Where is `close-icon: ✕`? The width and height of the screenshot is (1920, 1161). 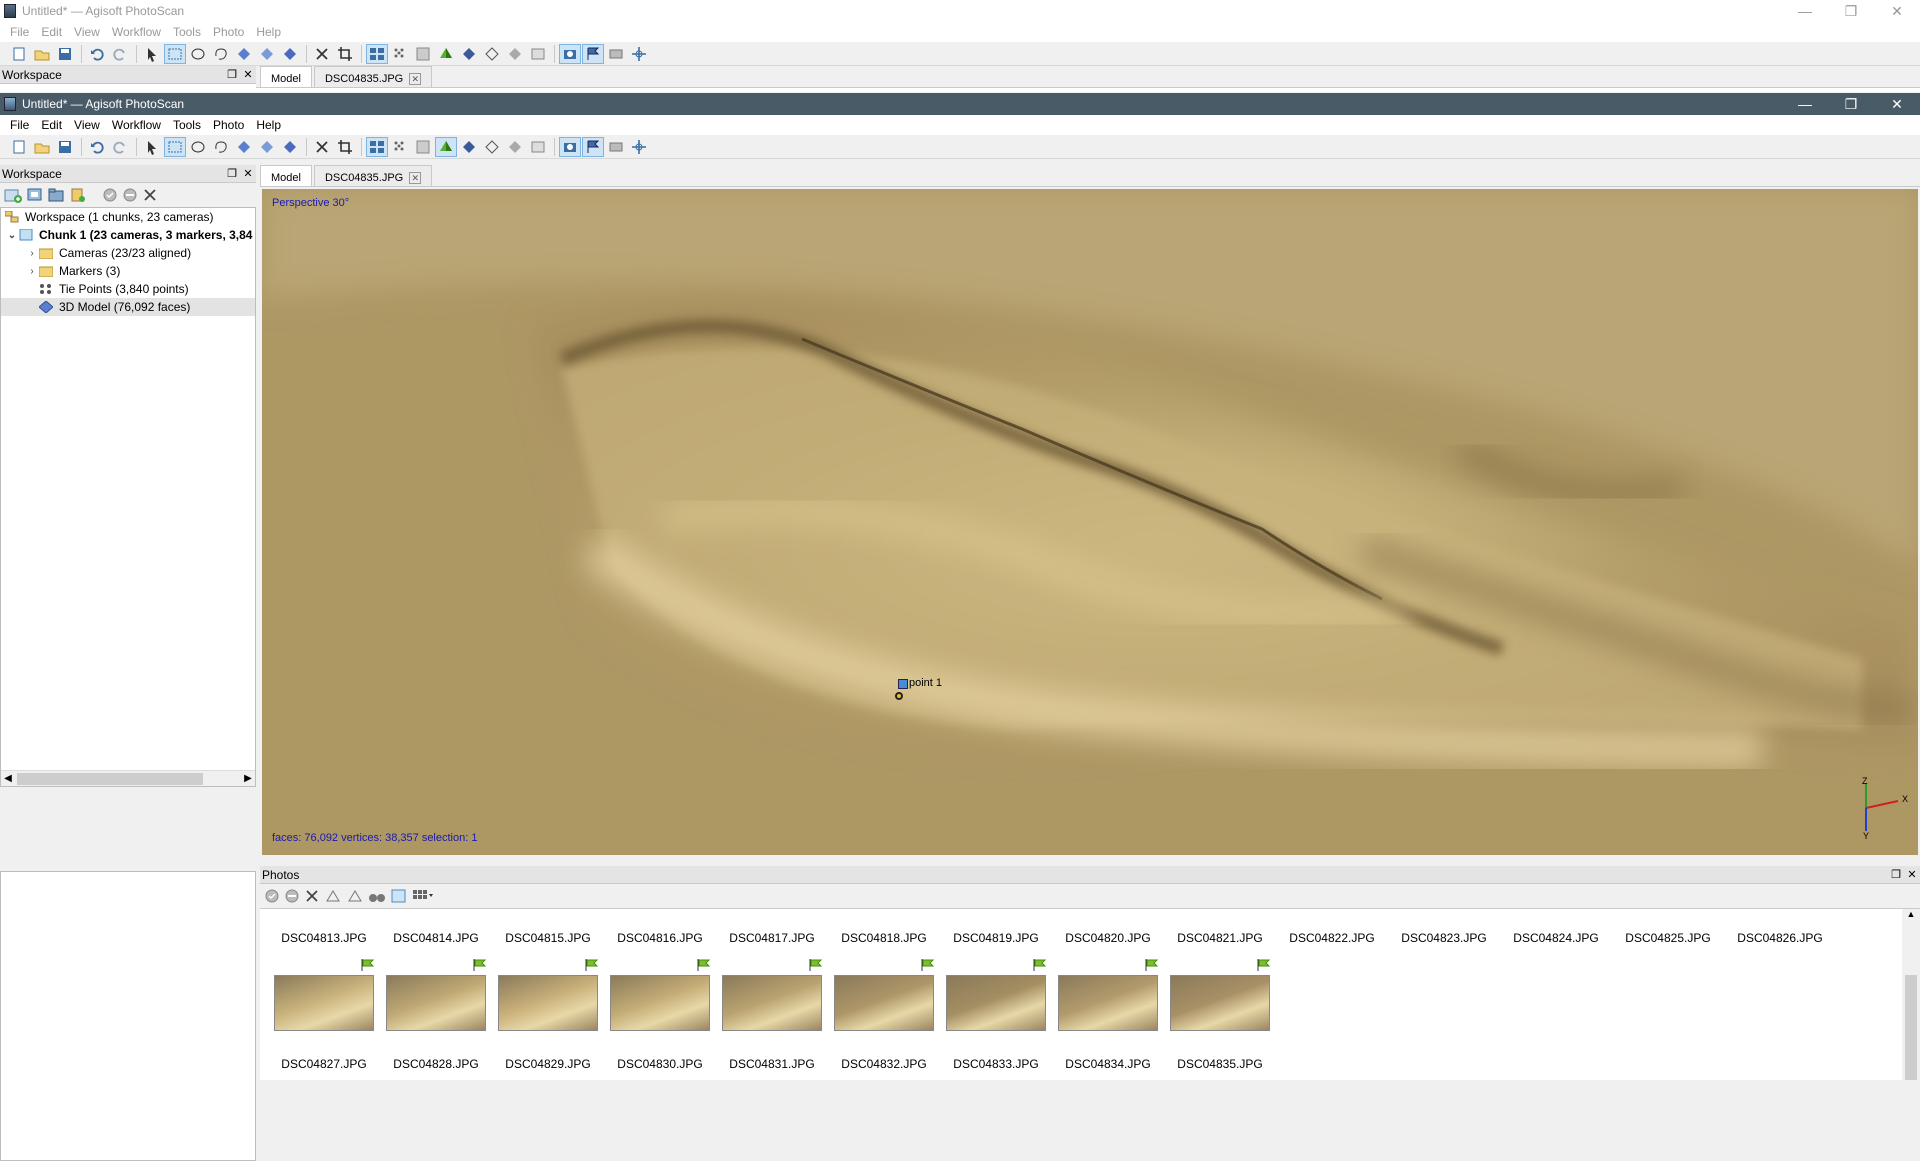
close-icon: ✕ is located at coordinates (1897, 104).